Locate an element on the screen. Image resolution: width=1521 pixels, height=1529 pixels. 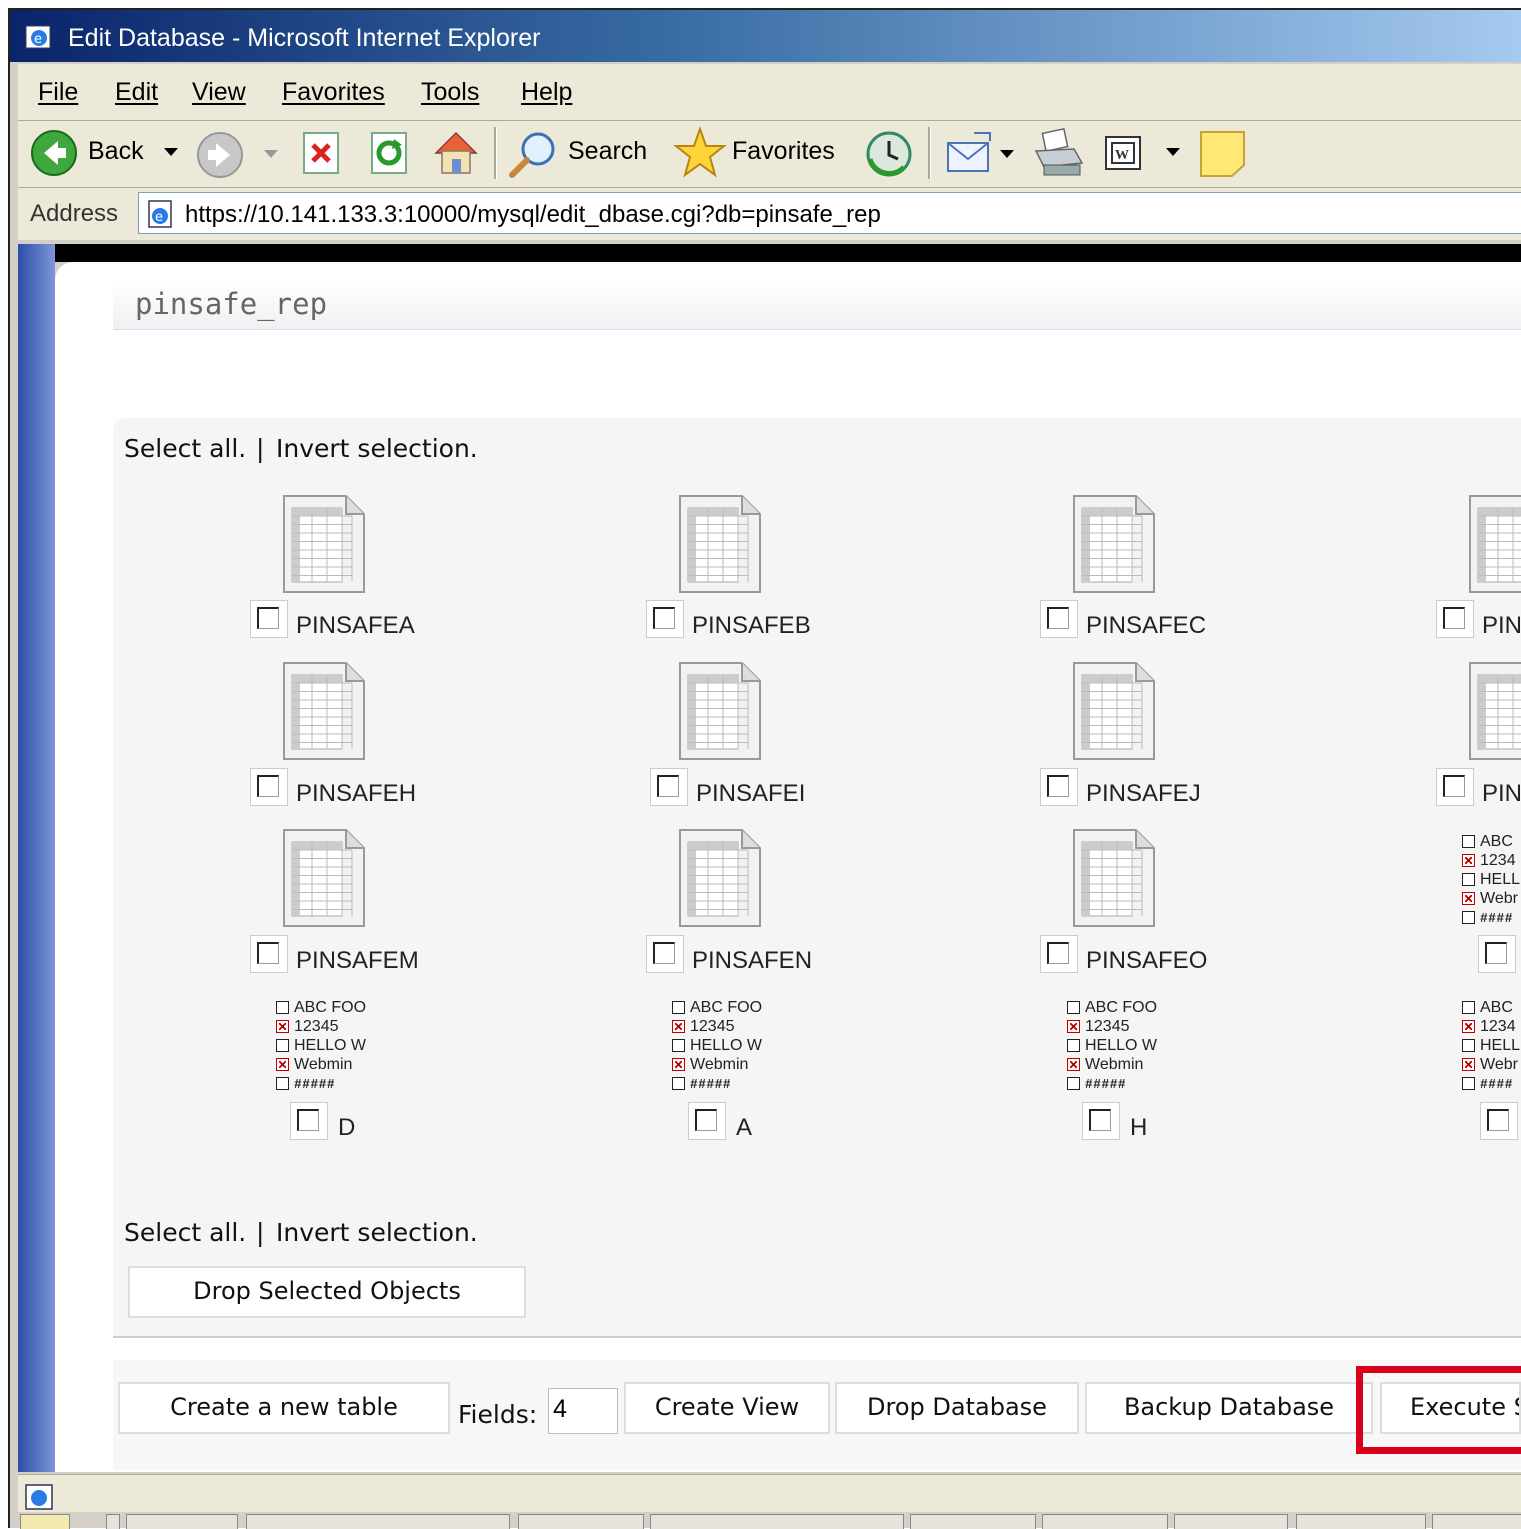
search-icon is located at coordinates (534, 154).